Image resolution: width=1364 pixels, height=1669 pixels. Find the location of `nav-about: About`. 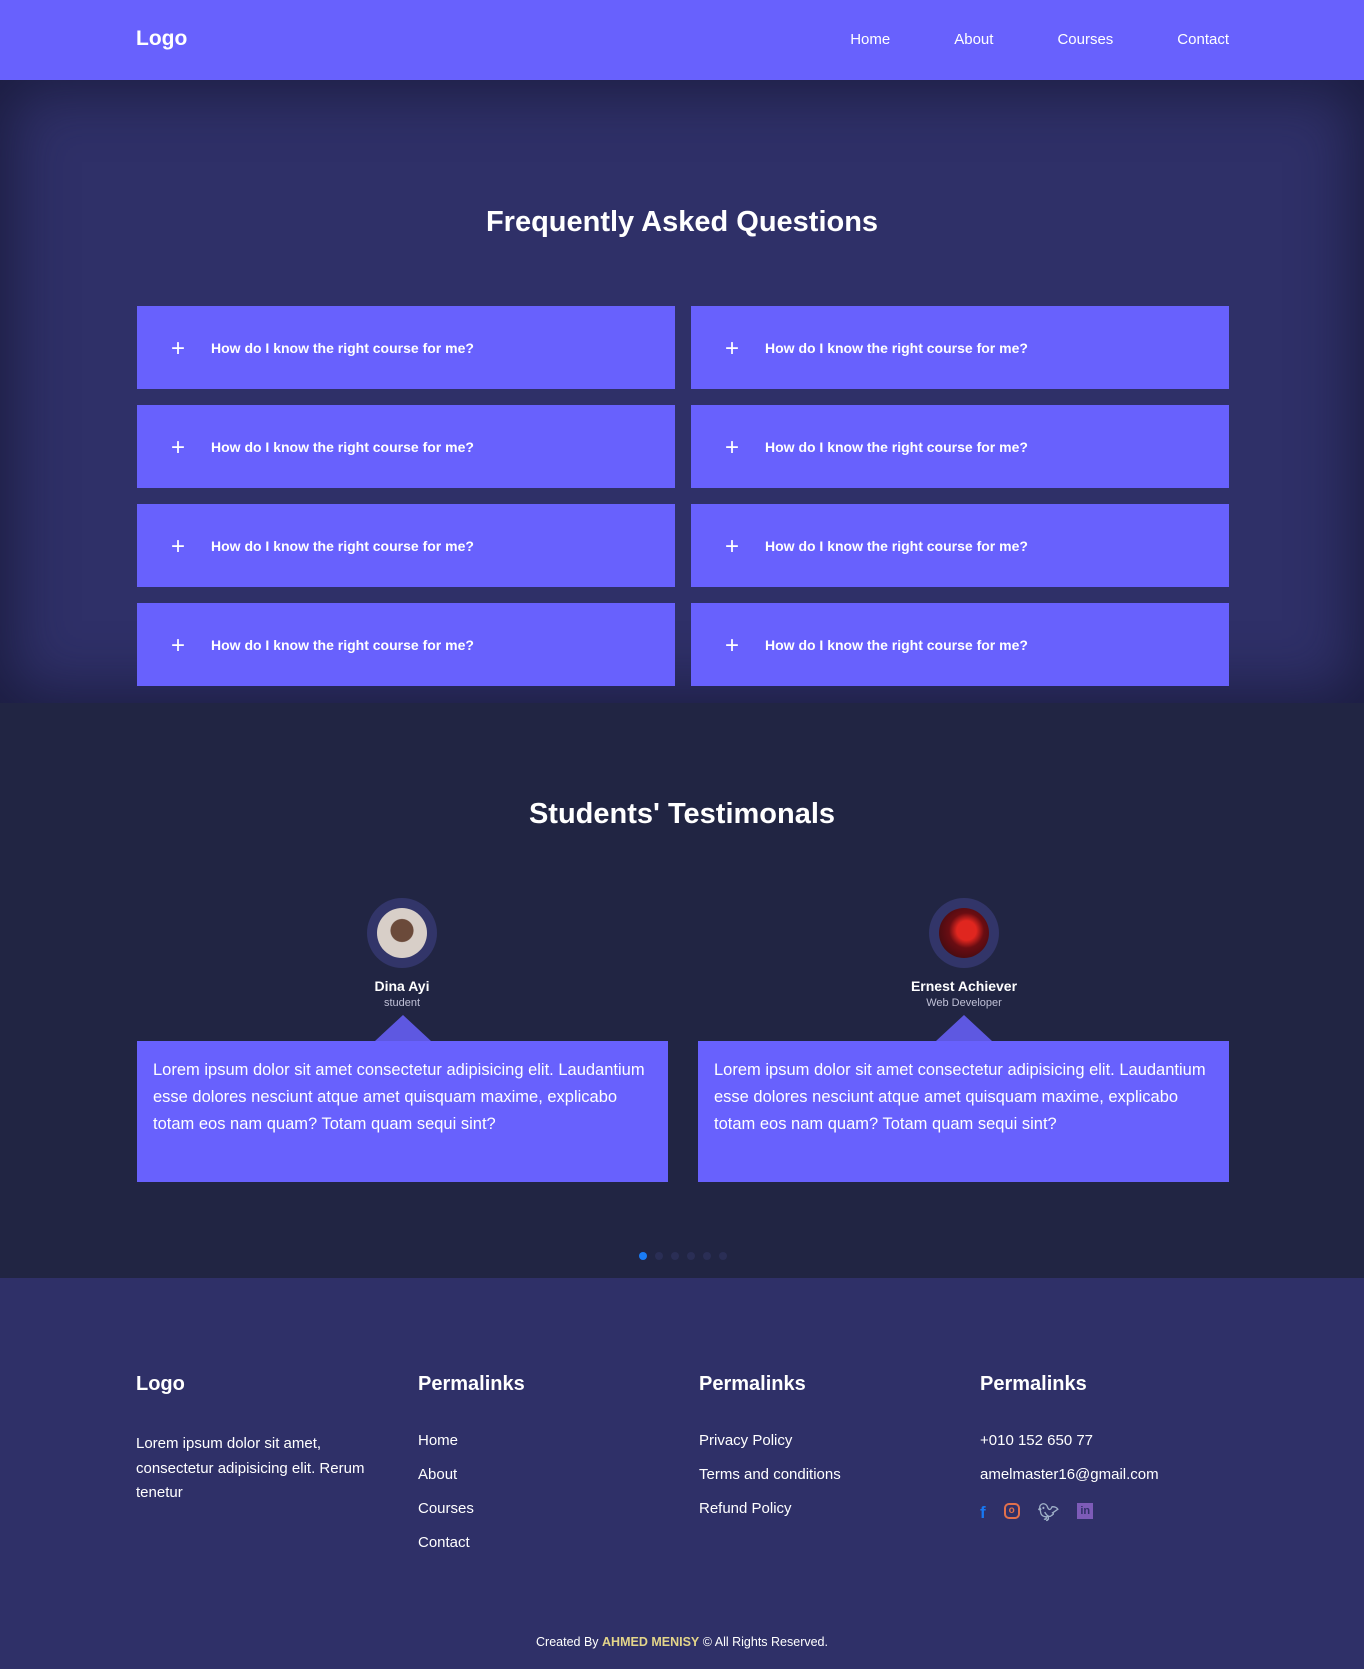

nav-about: About is located at coordinates (973, 39).